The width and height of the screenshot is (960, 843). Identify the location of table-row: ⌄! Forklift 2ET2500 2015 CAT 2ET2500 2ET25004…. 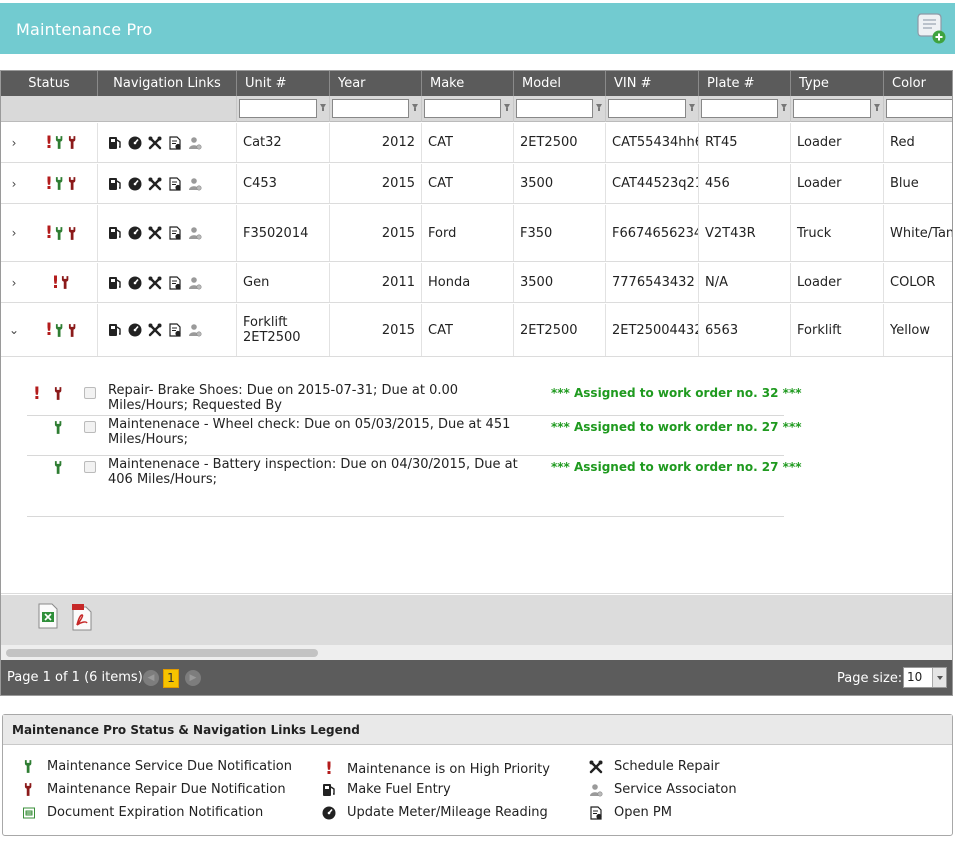
(476, 330).